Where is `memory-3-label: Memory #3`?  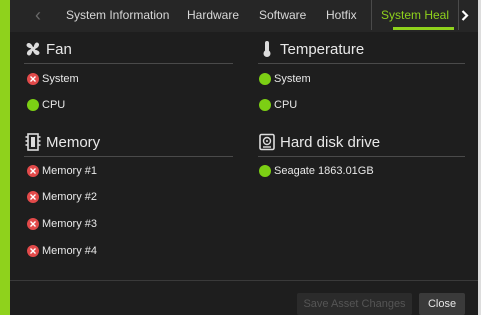
memory-3-label: Memory #3 is located at coordinates (70, 224).